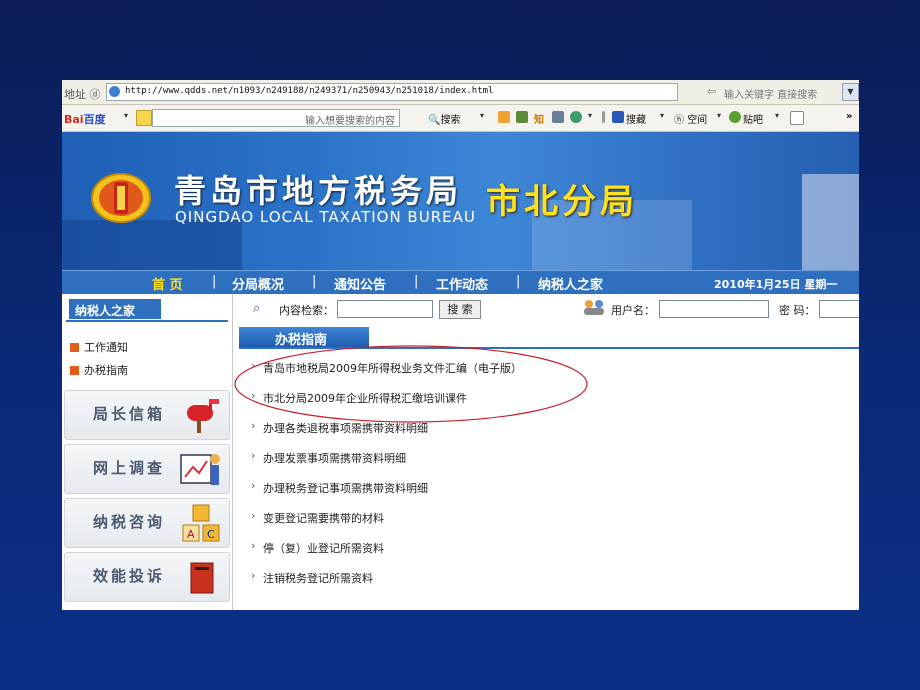 The width and height of the screenshot is (920, 690). What do you see at coordinates (147, 469) in the screenshot?
I see `online-survey-card: 网上调查` at bounding box center [147, 469].